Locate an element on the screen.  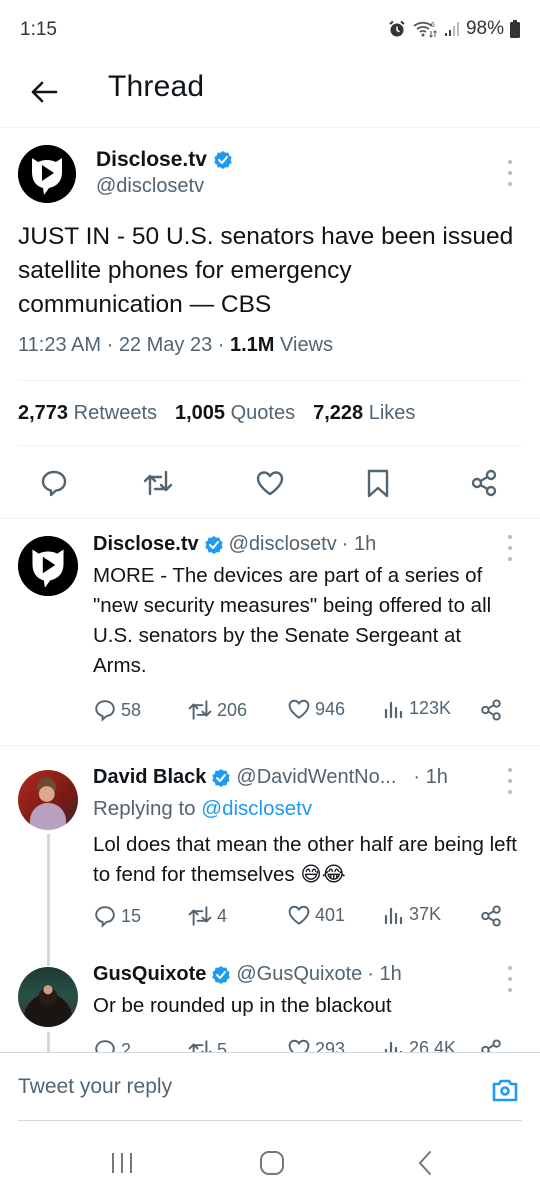
recent-apps-icon is located at coordinates (122, 1163).